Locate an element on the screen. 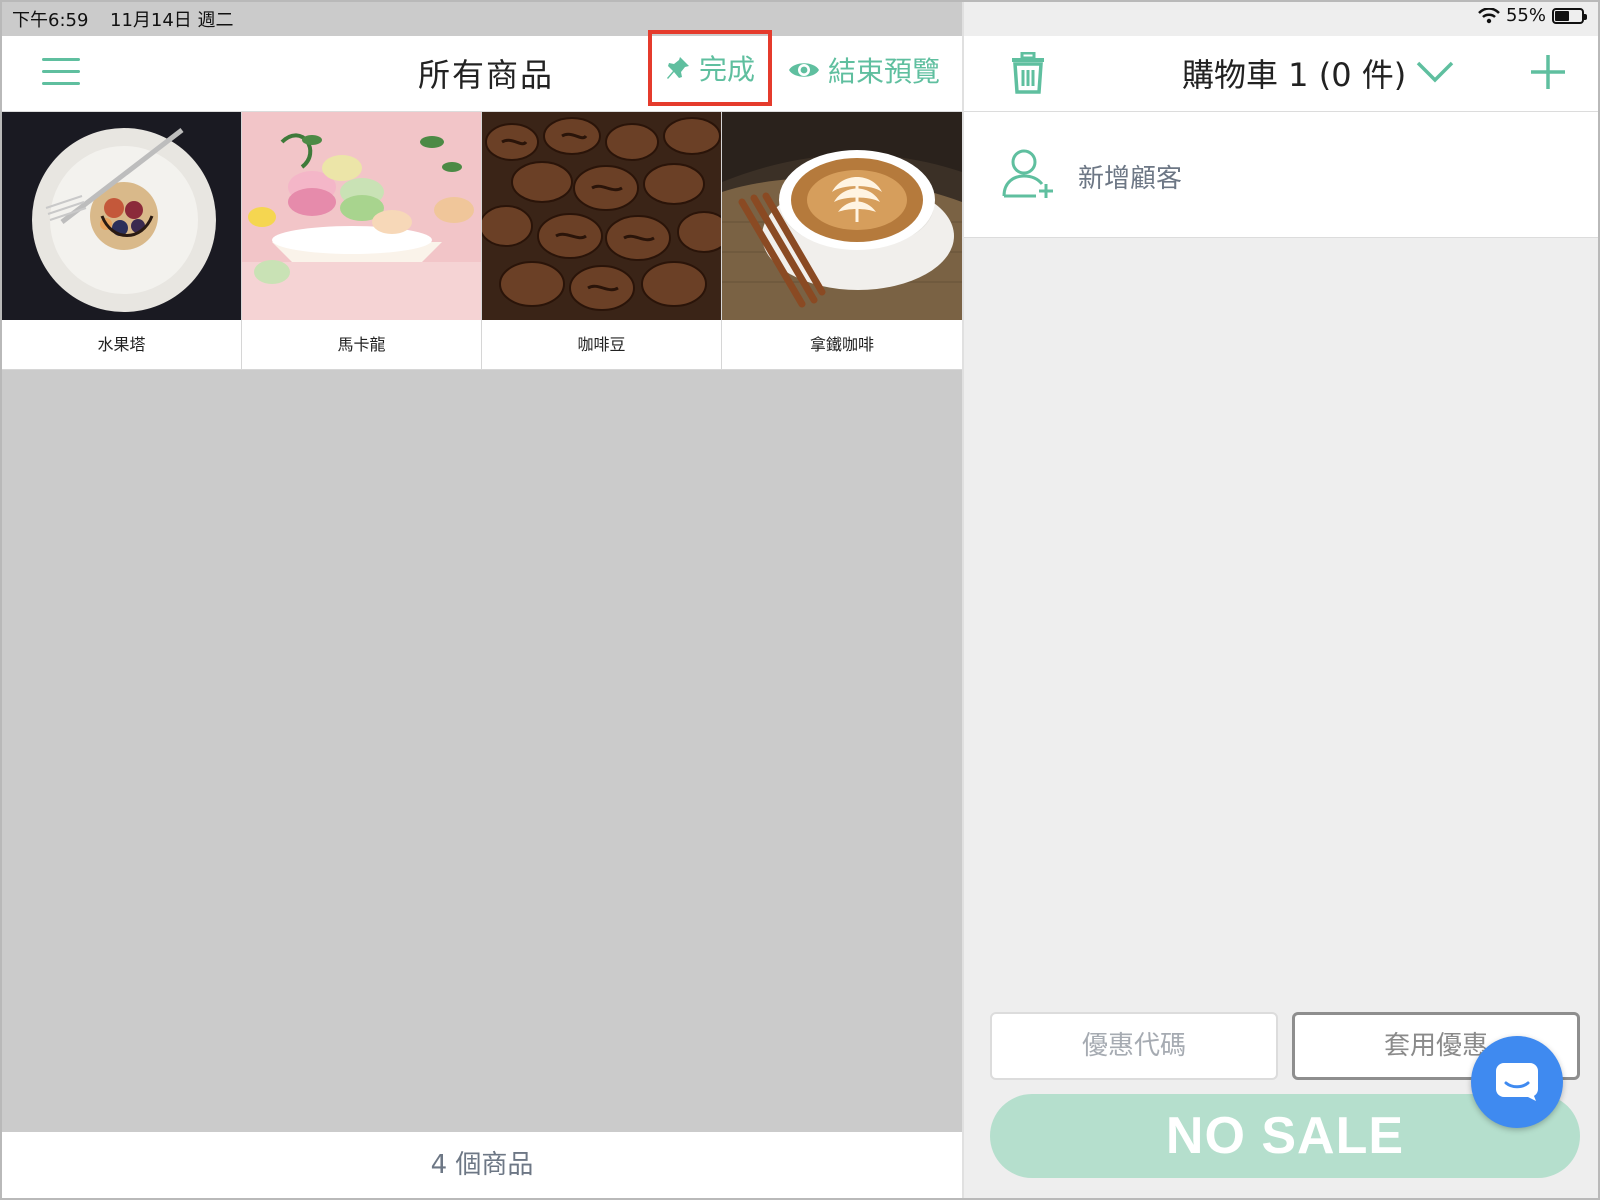 The width and height of the screenshot is (1600, 1200). plus-icon is located at coordinates (1548, 72).